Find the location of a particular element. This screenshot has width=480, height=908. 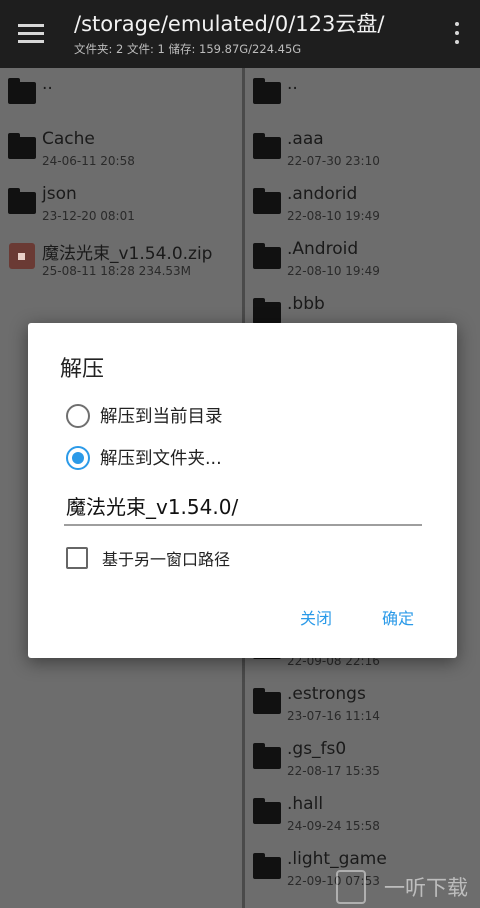

overflow-menu-icon is located at coordinates (457, 34).